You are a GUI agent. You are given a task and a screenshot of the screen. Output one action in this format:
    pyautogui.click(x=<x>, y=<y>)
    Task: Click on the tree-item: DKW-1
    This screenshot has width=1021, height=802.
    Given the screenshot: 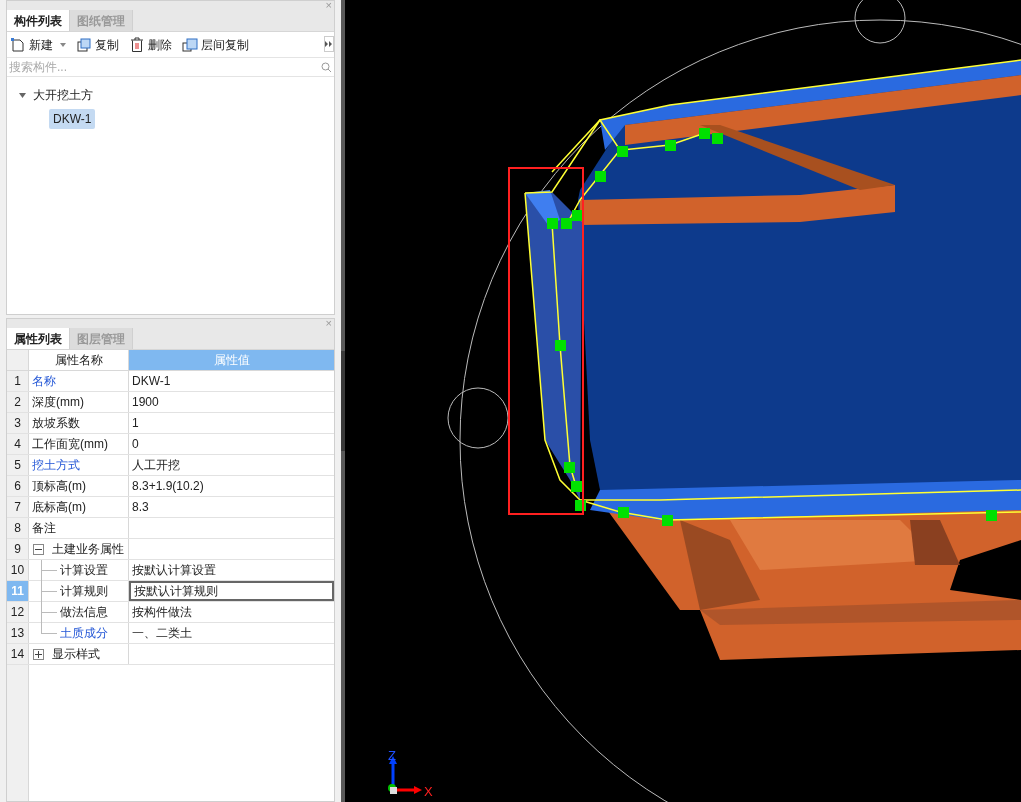 What is the action you would take?
    pyautogui.click(x=72, y=119)
    